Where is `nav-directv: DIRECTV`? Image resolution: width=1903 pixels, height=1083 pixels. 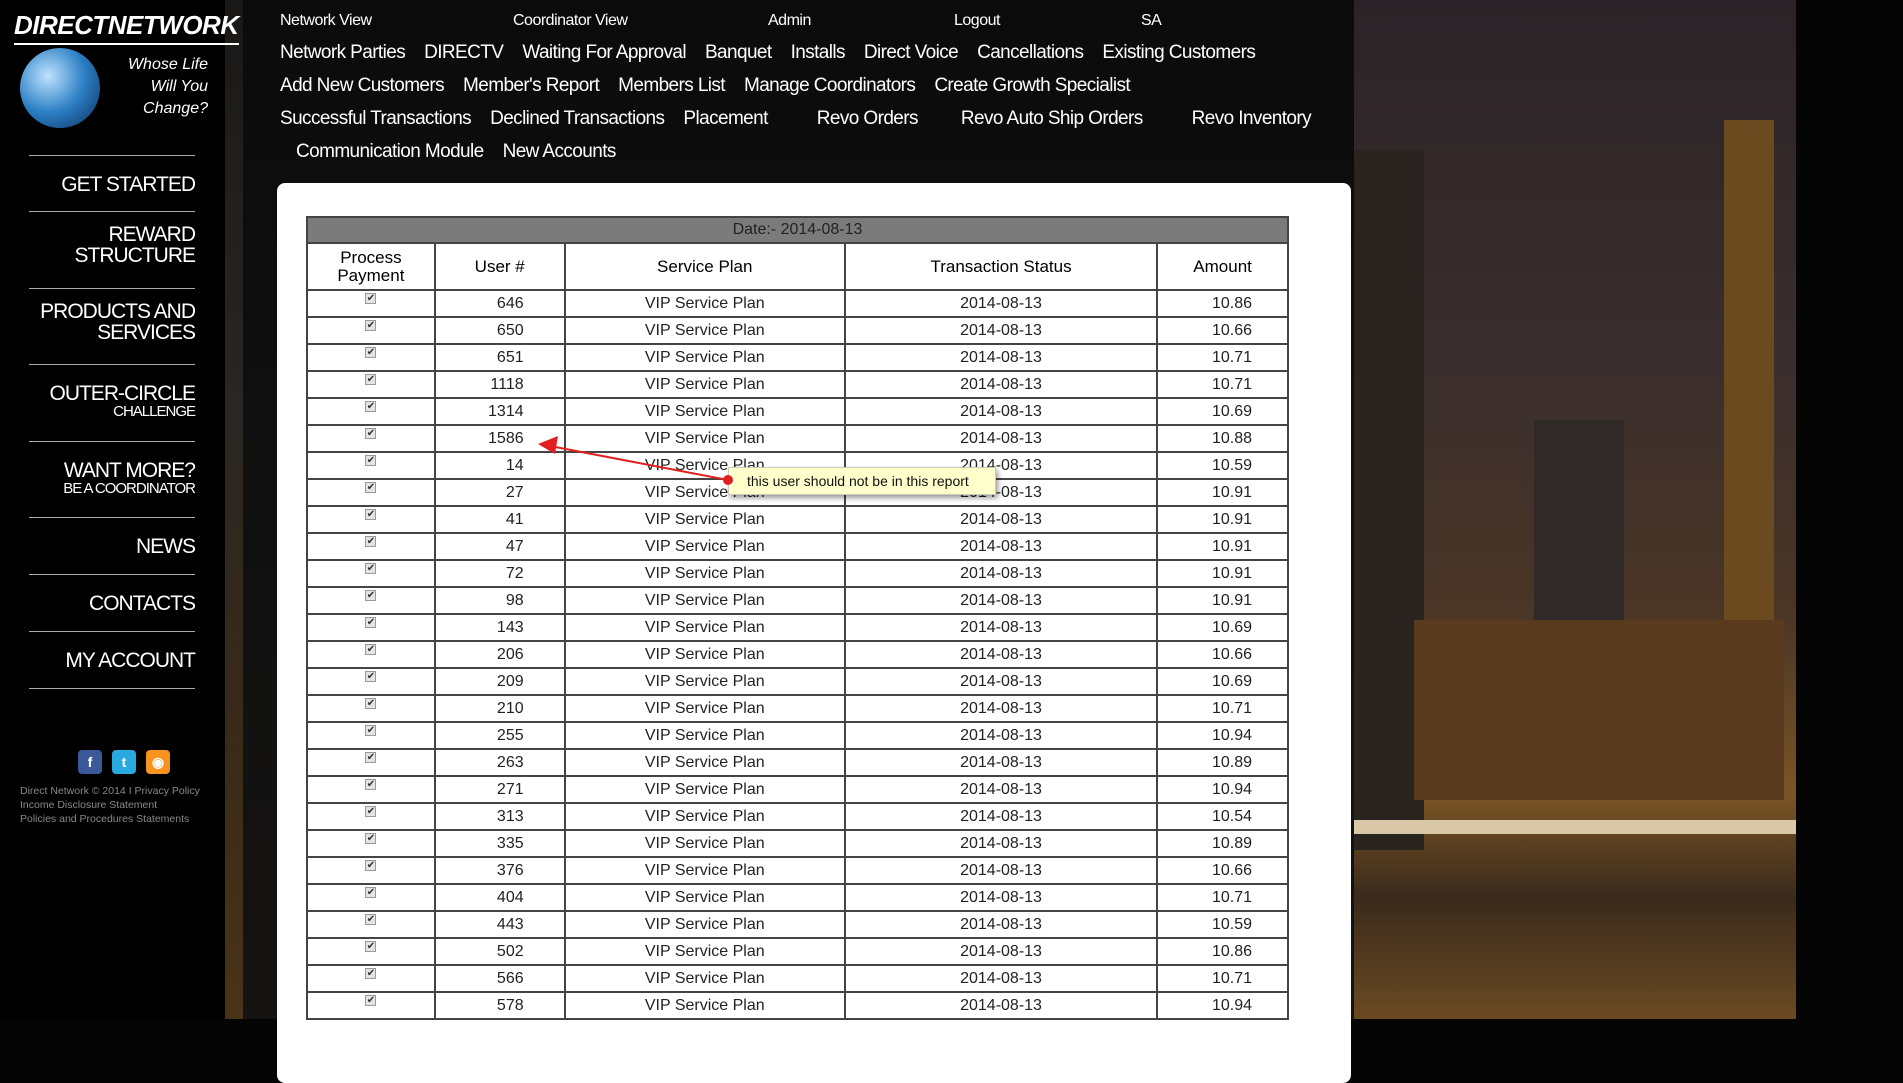 nav-directv: DIRECTV is located at coordinates (464, 52).